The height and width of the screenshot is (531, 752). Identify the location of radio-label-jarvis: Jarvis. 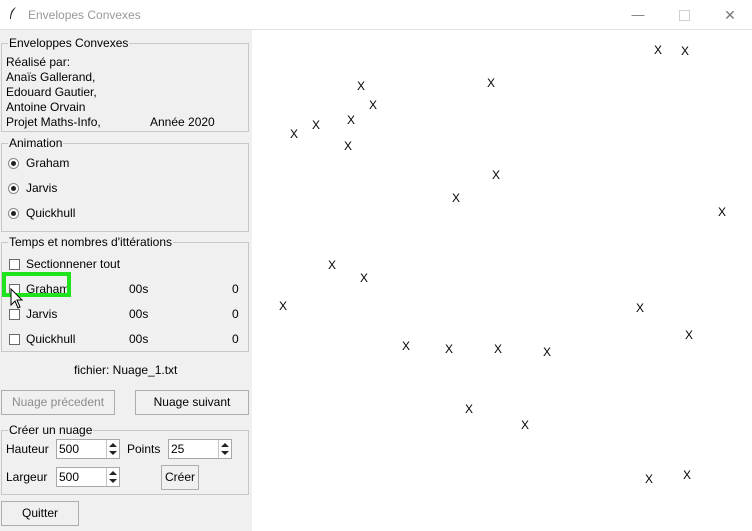
(41, 188).